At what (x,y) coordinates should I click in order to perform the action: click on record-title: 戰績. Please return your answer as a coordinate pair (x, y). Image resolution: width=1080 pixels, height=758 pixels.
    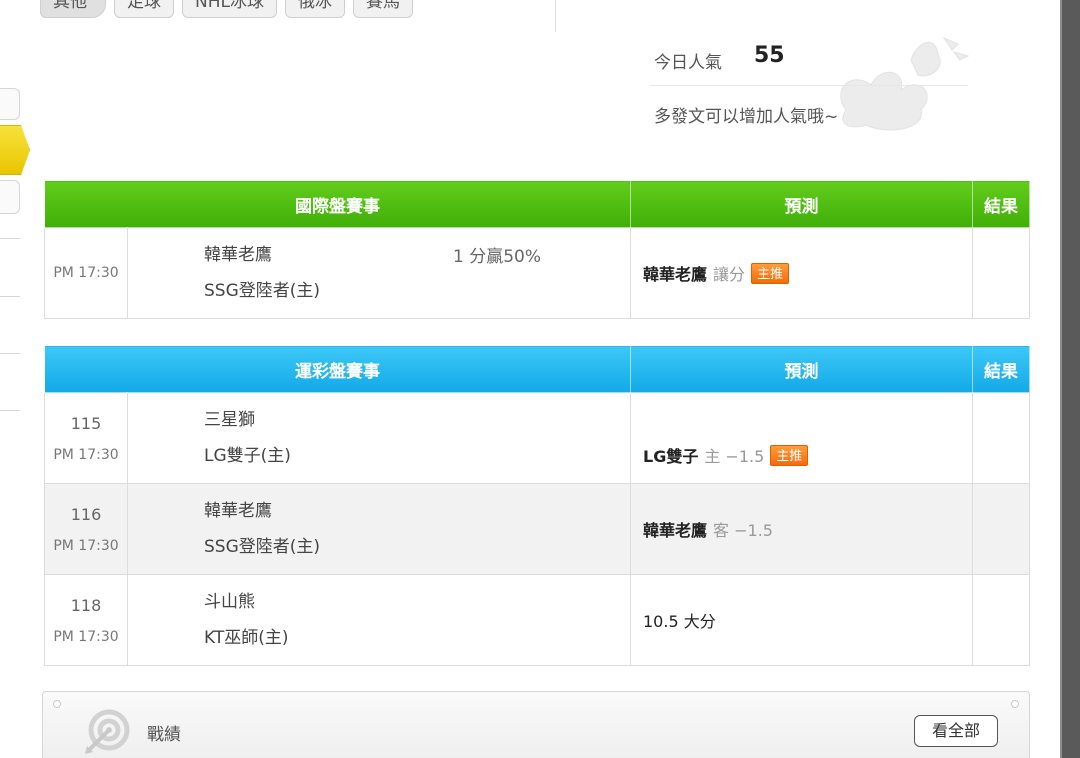
    Looking at the image, I should click on (164, 735).